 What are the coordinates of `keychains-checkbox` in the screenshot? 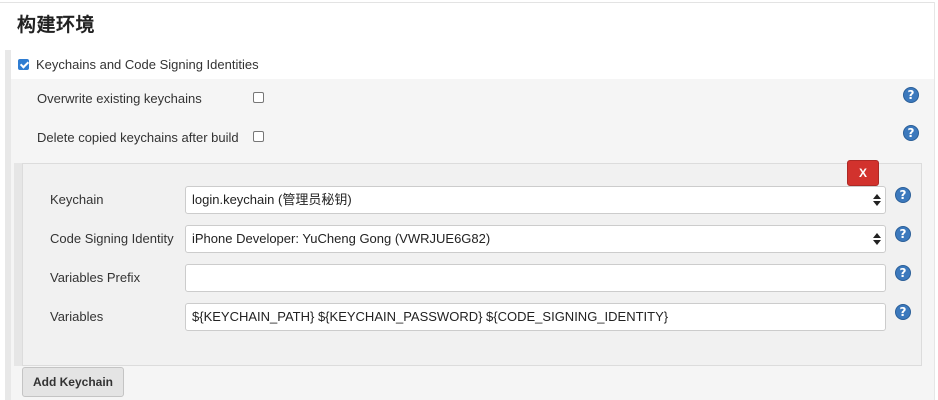 It's located at (23, 65).